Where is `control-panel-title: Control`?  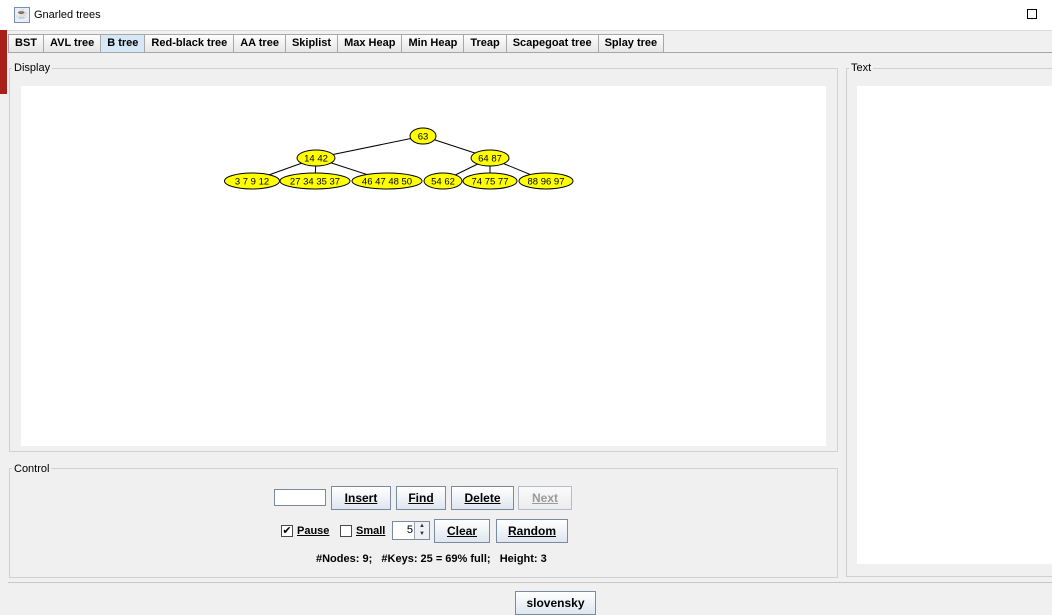
control-panel-title: Control is located at coordinates (32, 469).